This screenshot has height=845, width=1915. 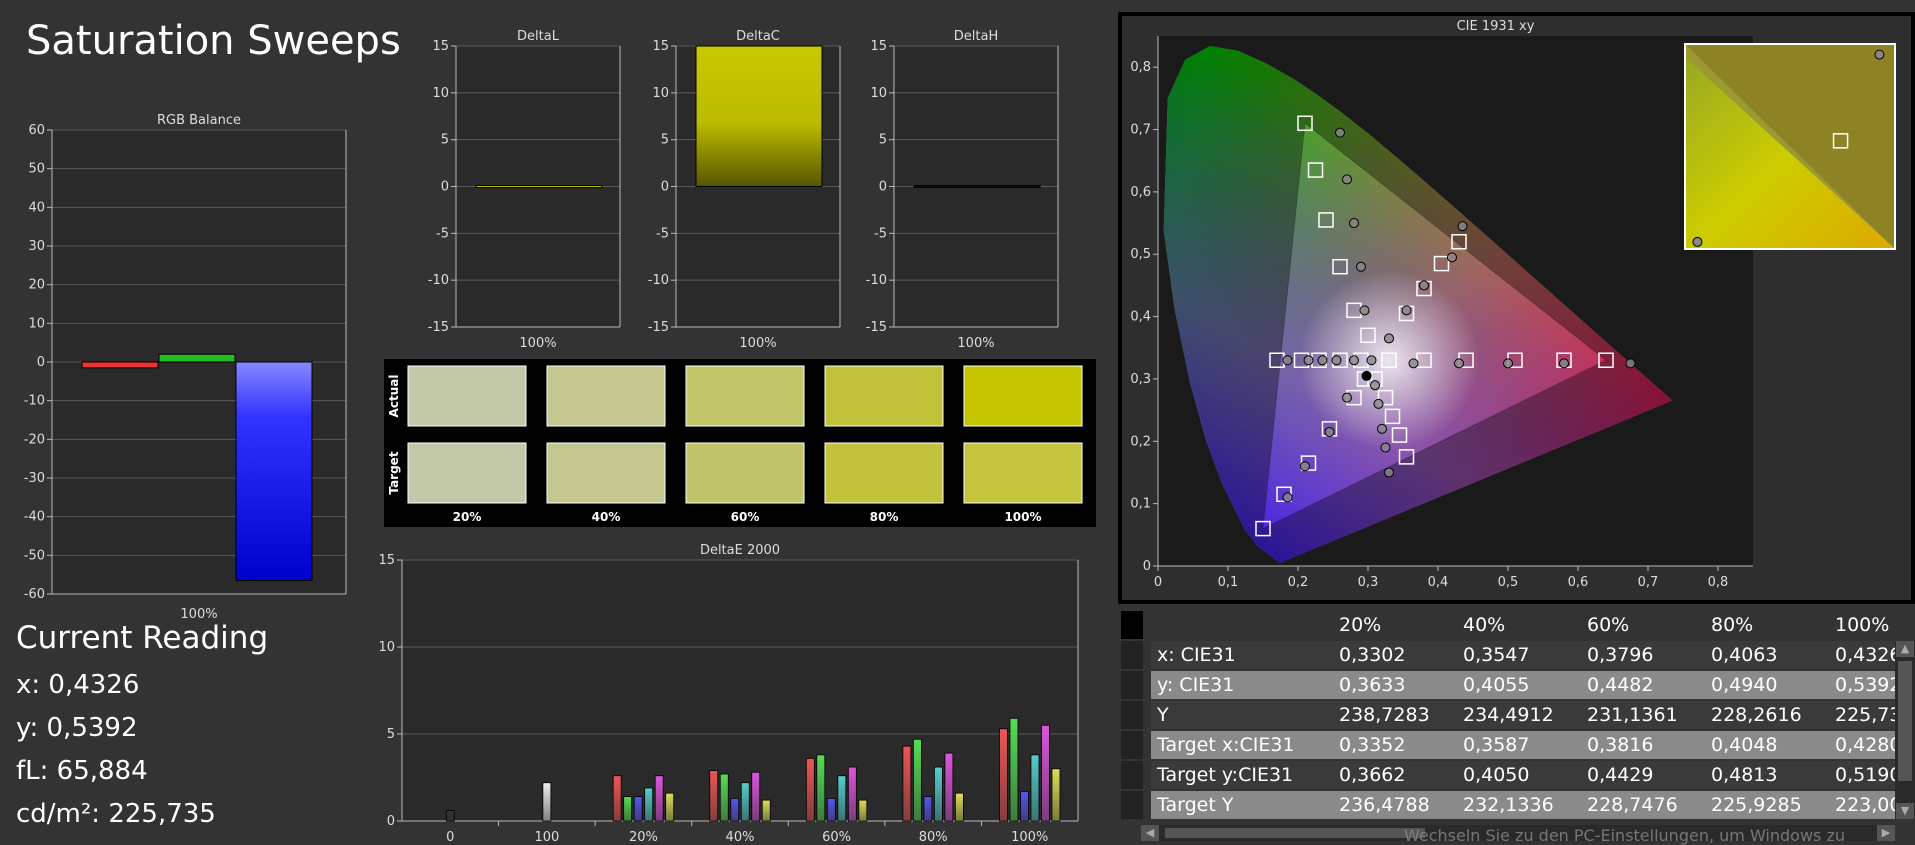 I want to click on y-tick-label: -30, so click(x=34, y=478).